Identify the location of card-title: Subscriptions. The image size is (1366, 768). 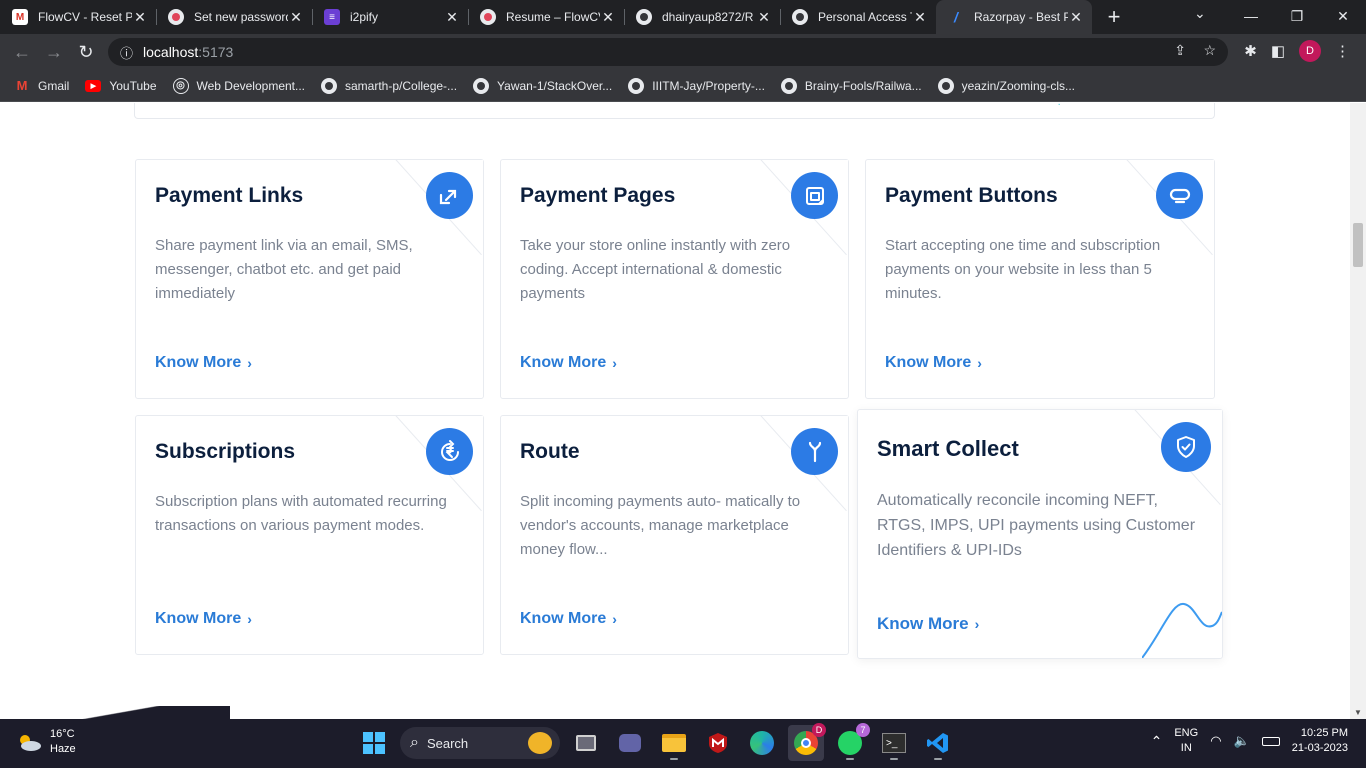
(225, 451).